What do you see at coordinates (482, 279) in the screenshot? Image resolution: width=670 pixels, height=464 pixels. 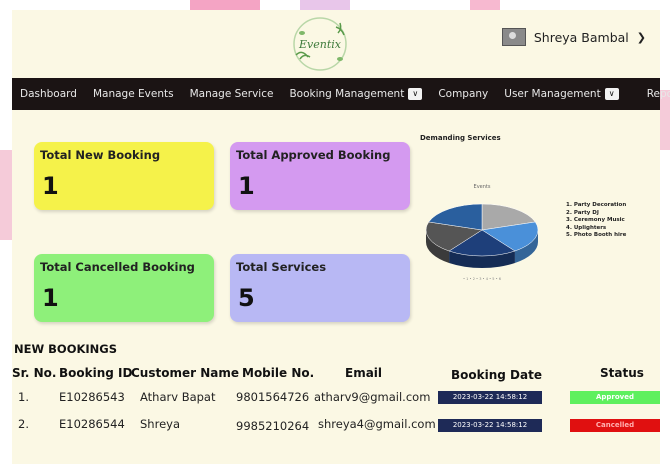 I see `chart-mini-legend: • 1 • 2 • 3 • 4 • 5 • 6` at bounding box center [482, 279].